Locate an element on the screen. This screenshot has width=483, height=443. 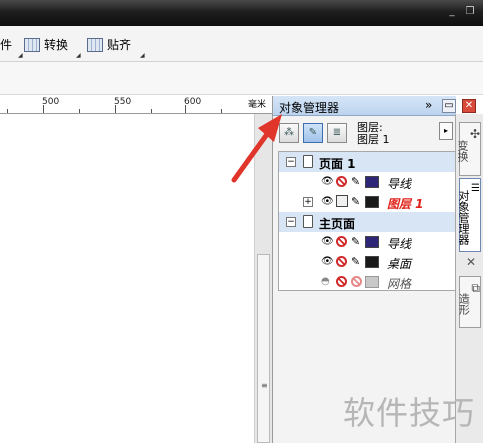
page-label: 页面 1 is located at coordinates (337, 164).